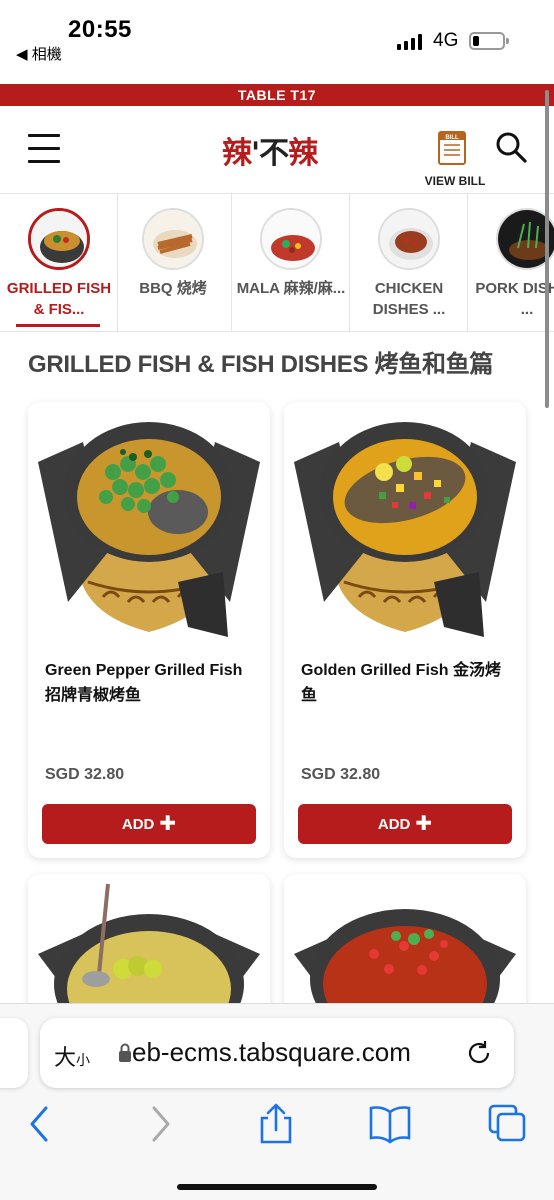  Describe the element at coordinates (58, 325) in the screenshot. I see `active-underline` at that location.